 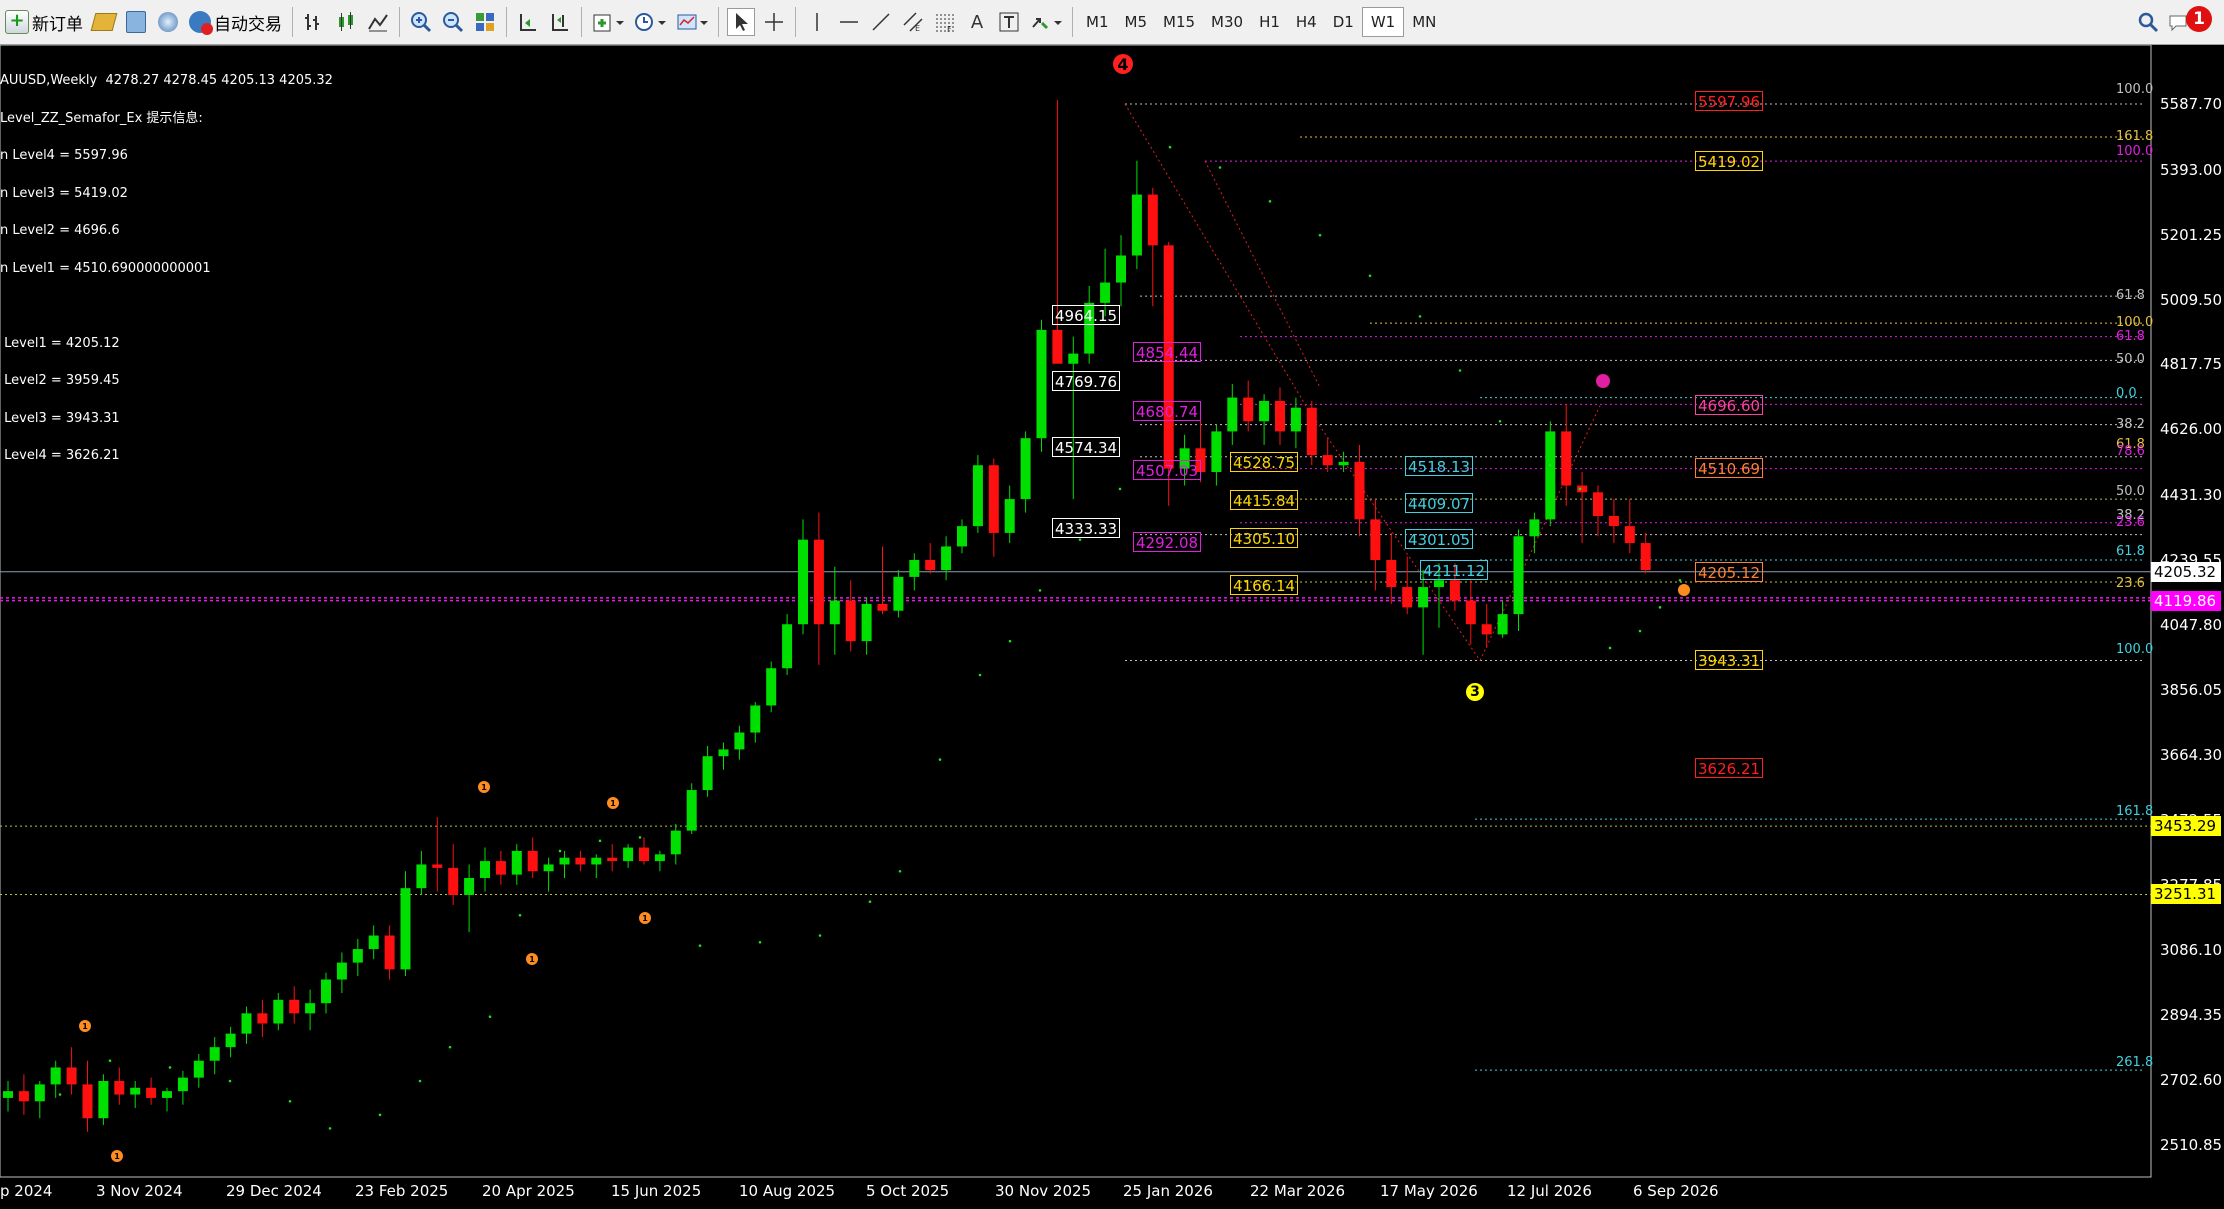 What do you see at coordinates (1729, 161) in the screenshot?
I see `price-level-label: 5419.02` at bounding box center [1729, 161].